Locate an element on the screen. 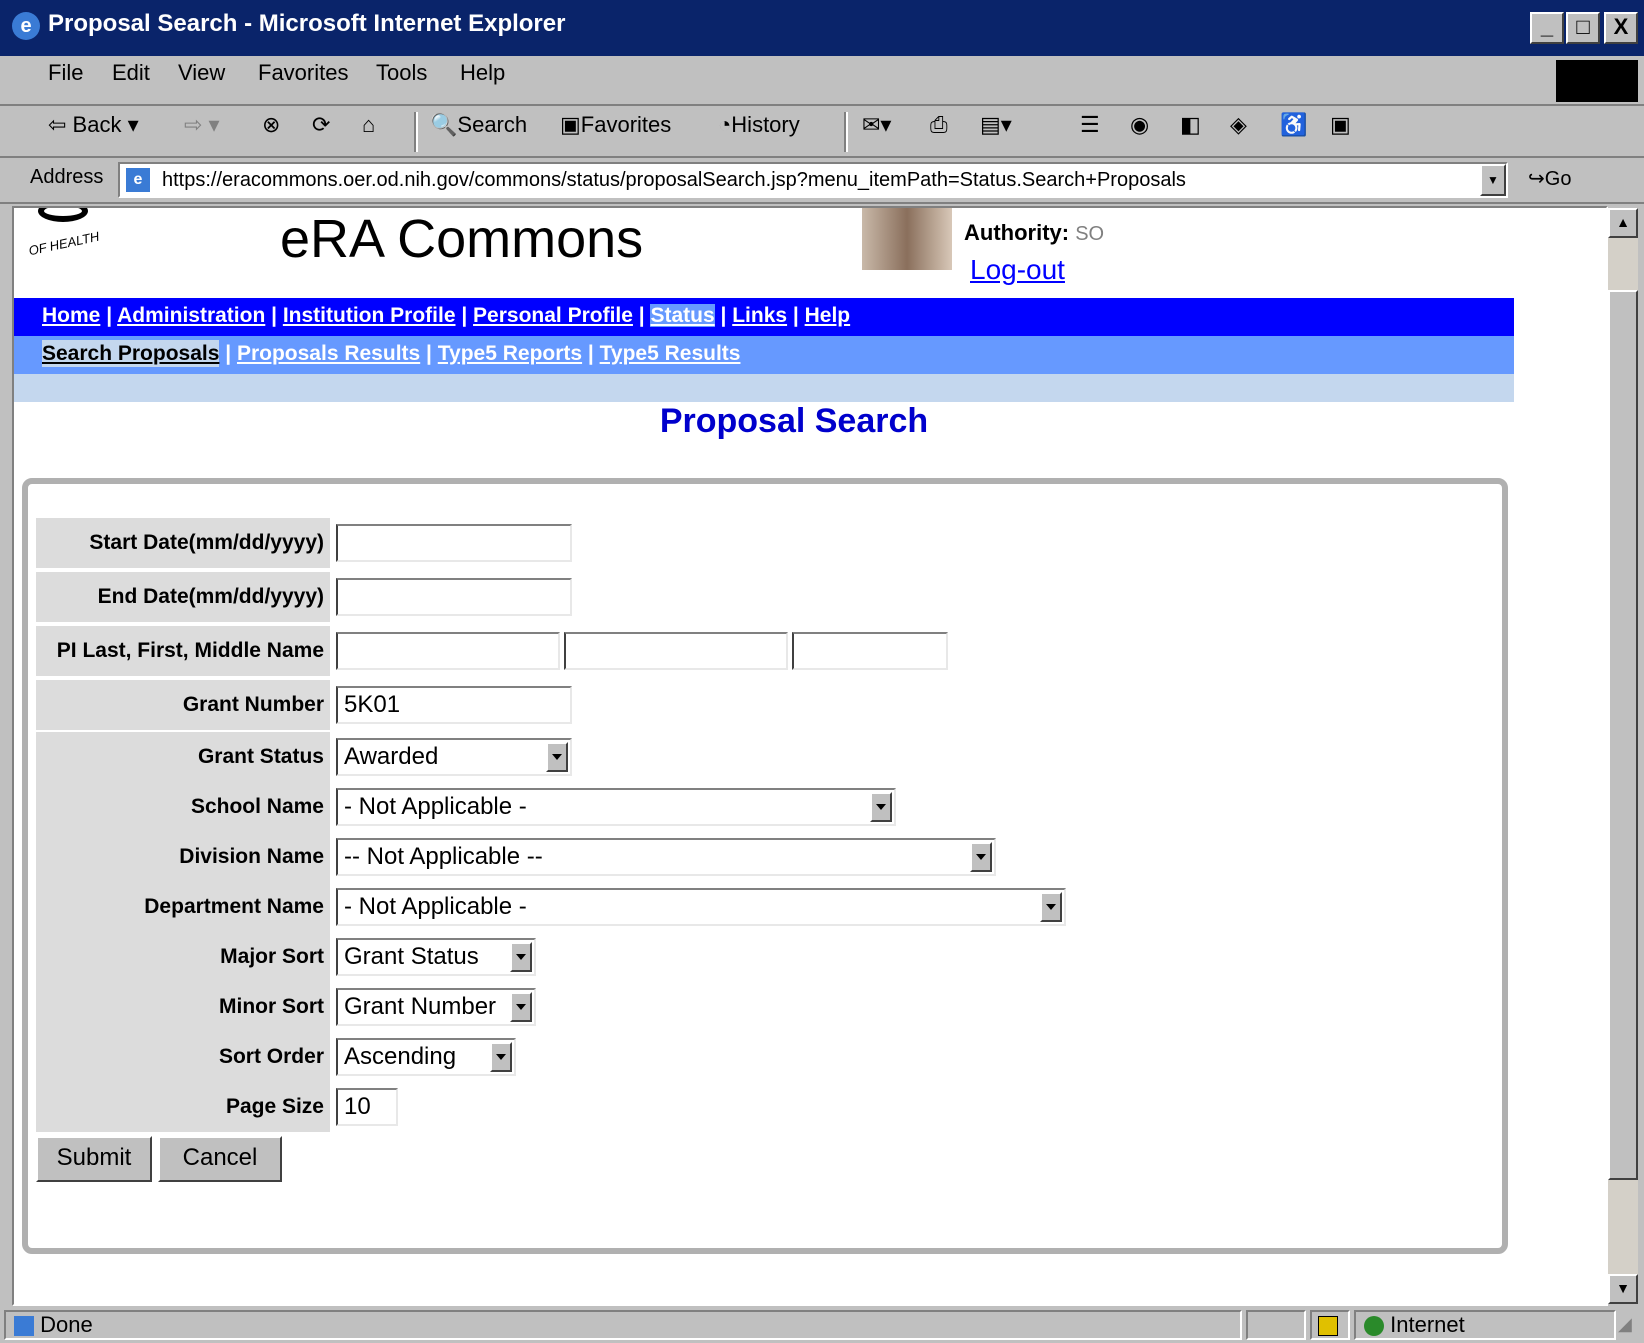  history-button: ◔History is located at coordinates (759, 125).